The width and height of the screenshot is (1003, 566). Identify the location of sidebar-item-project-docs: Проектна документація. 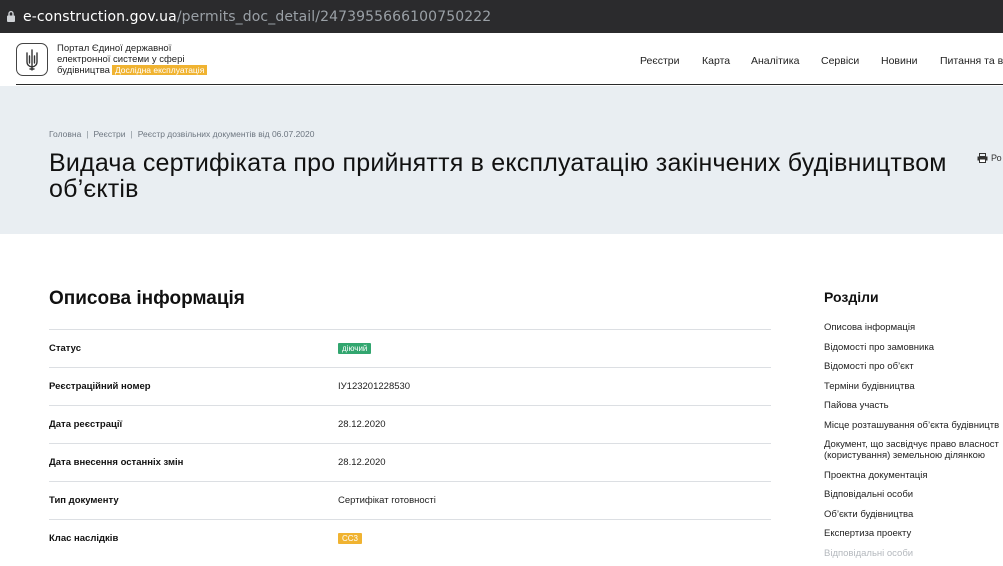
(913, 475).